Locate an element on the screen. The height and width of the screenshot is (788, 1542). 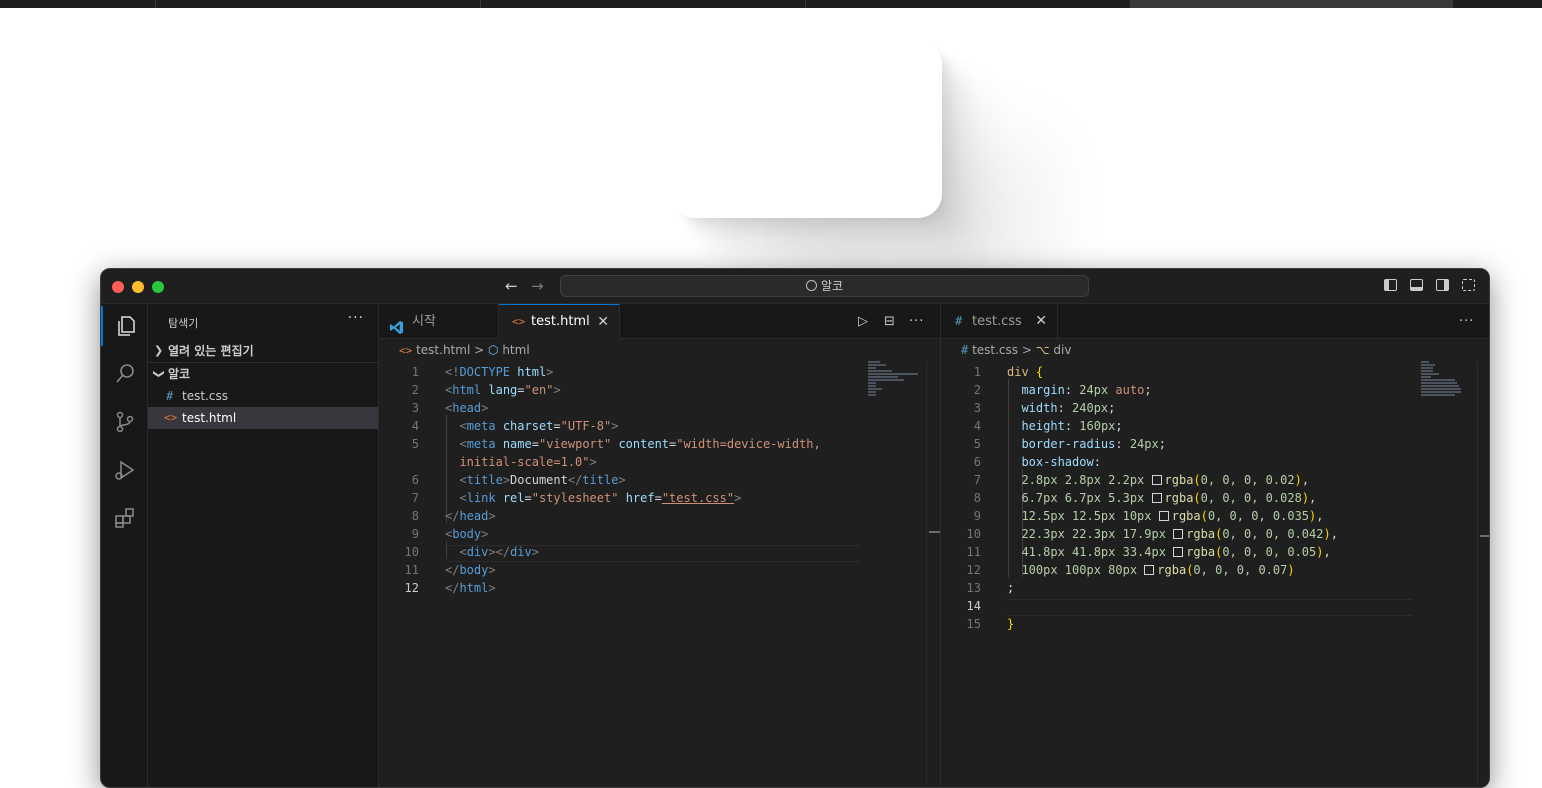
code-token: html is located at coordinates (474, 588).